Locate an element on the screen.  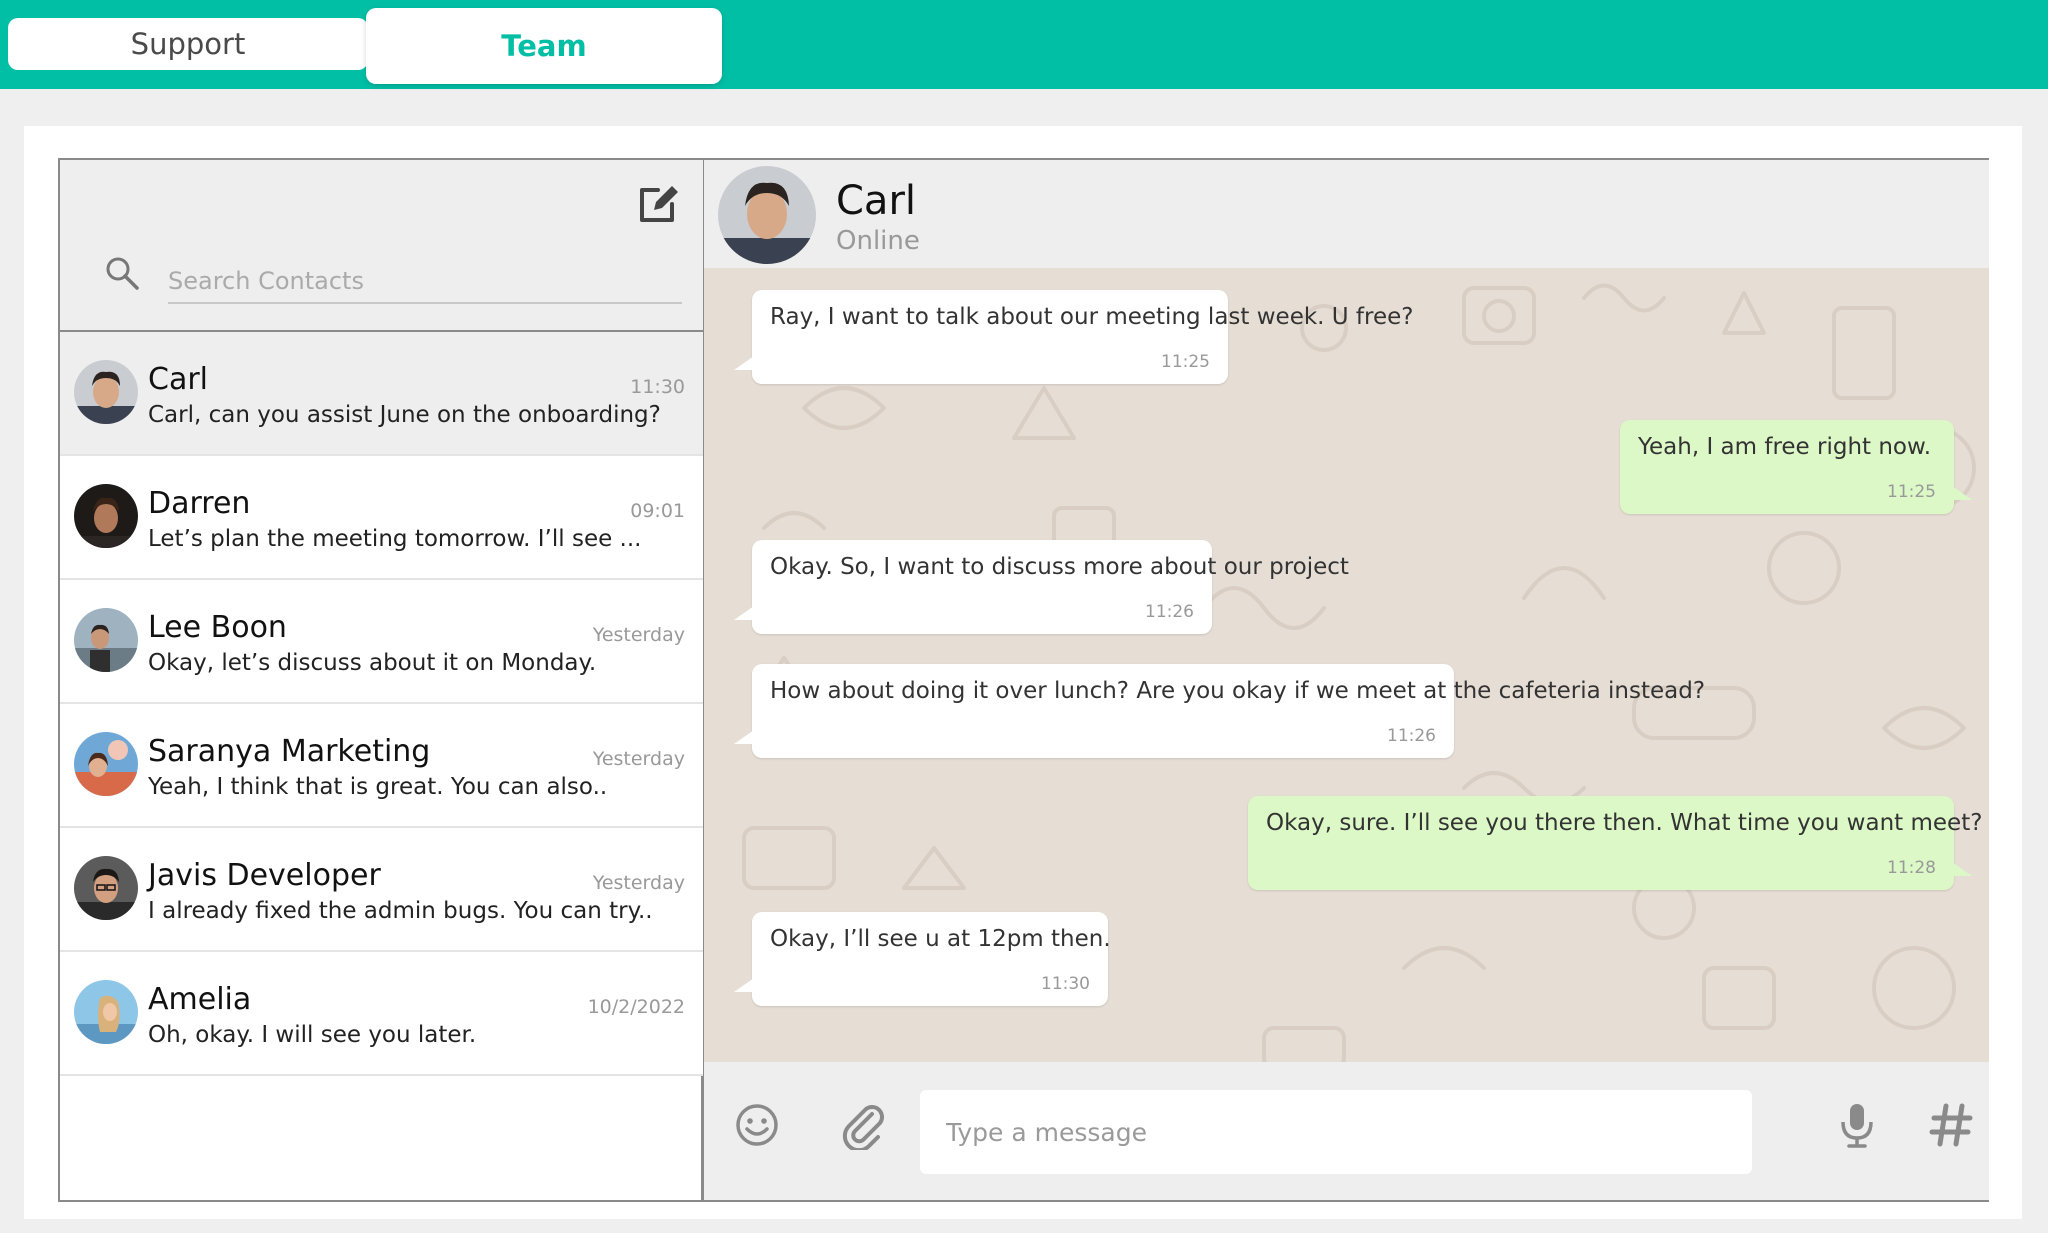
microphone-icon is located at coordinates (1857, 1125).